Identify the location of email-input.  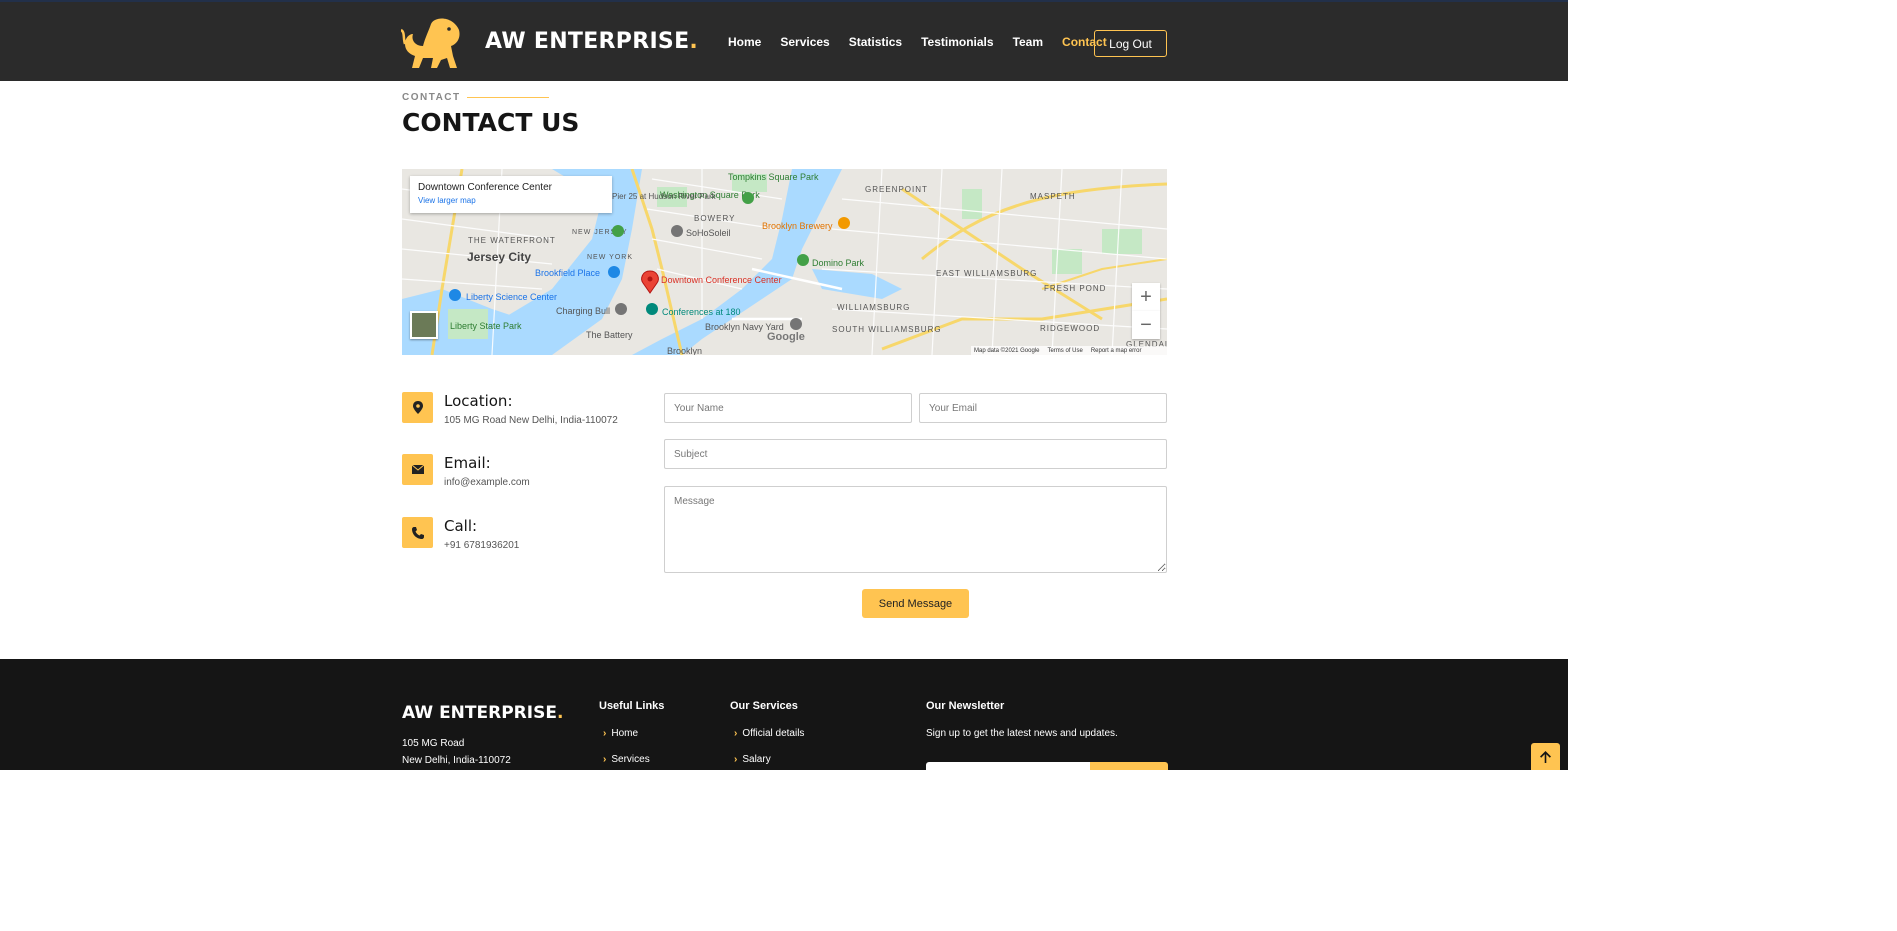
(1043, 408).